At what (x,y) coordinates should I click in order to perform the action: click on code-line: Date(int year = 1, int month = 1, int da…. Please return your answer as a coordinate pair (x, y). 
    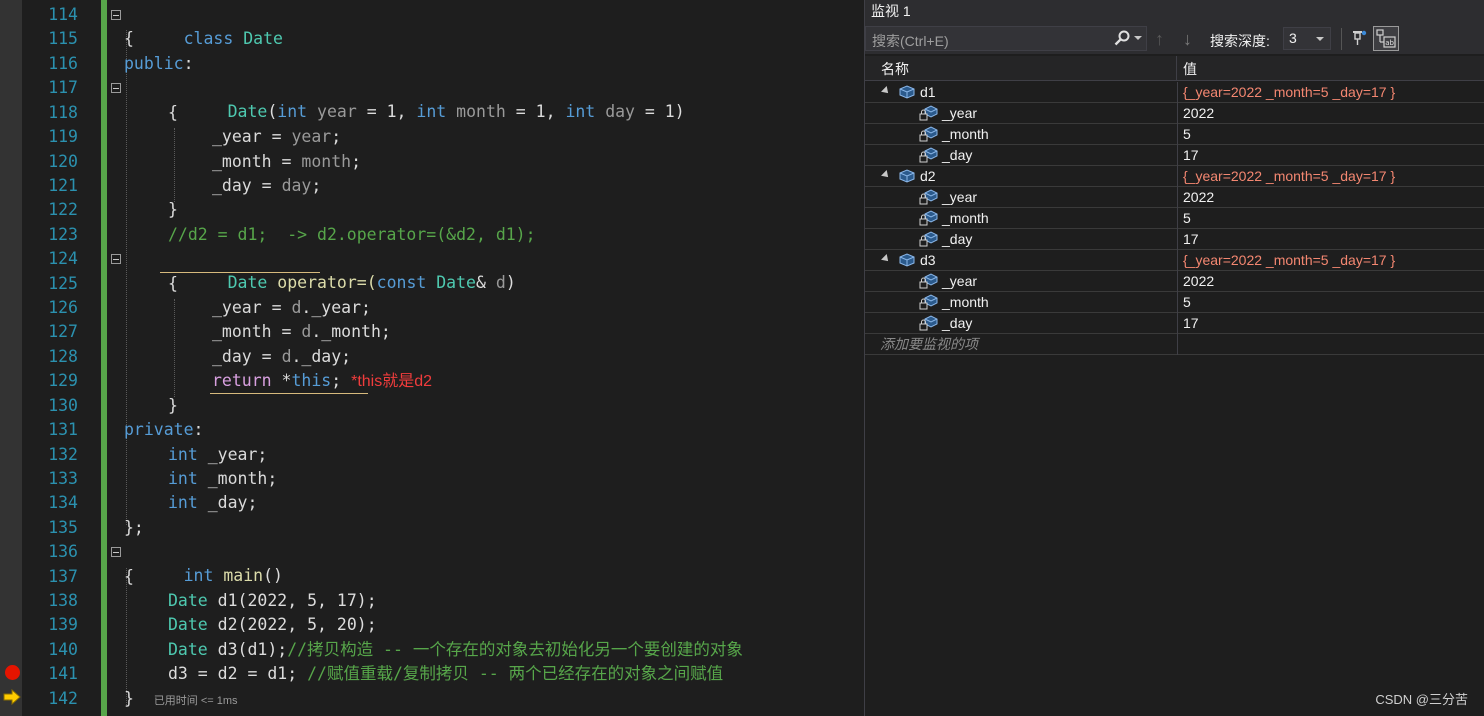
    Looking at the image, I should click on (398, 98).